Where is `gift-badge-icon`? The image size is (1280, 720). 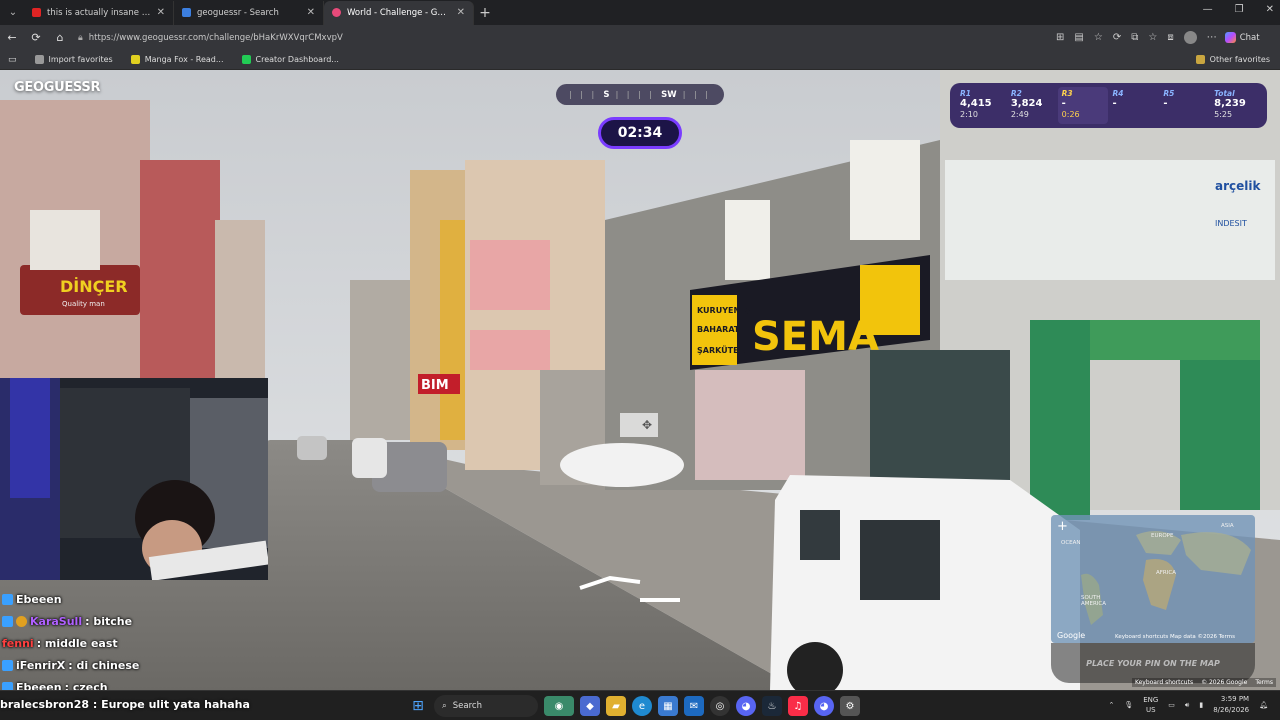 gift-badge-icon is located at coordinates (21, 621).